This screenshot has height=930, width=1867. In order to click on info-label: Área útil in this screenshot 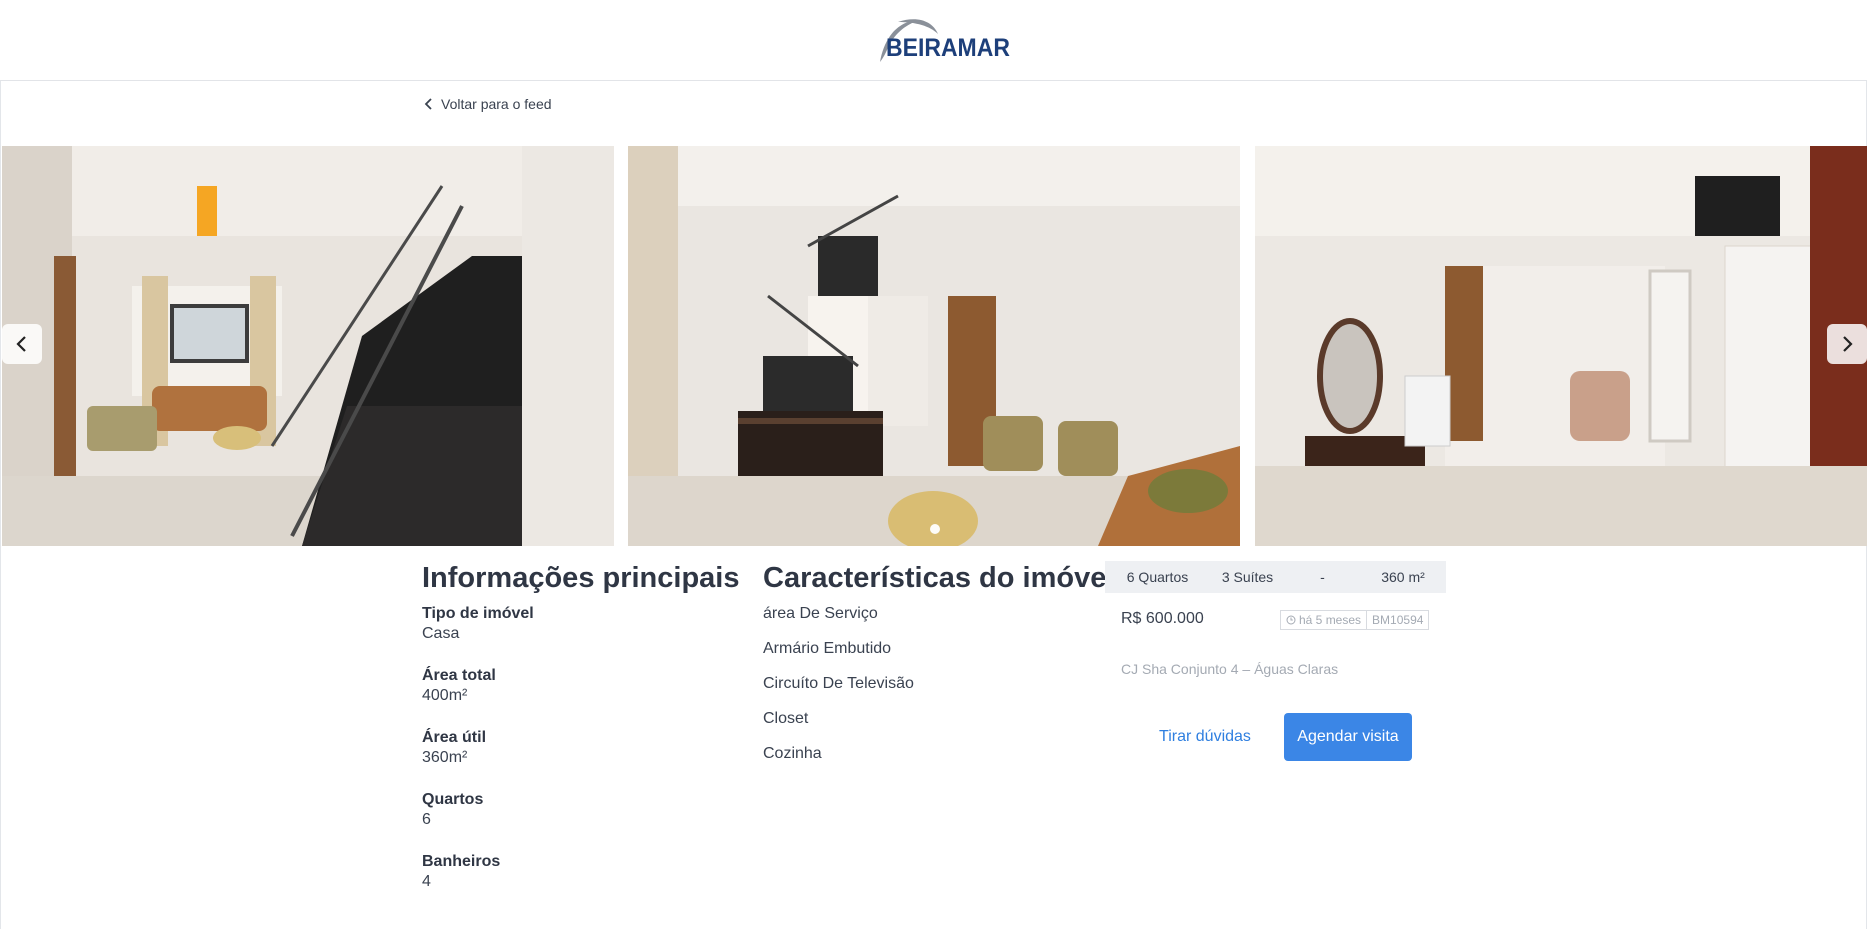, I will do `click(454, 737)`.